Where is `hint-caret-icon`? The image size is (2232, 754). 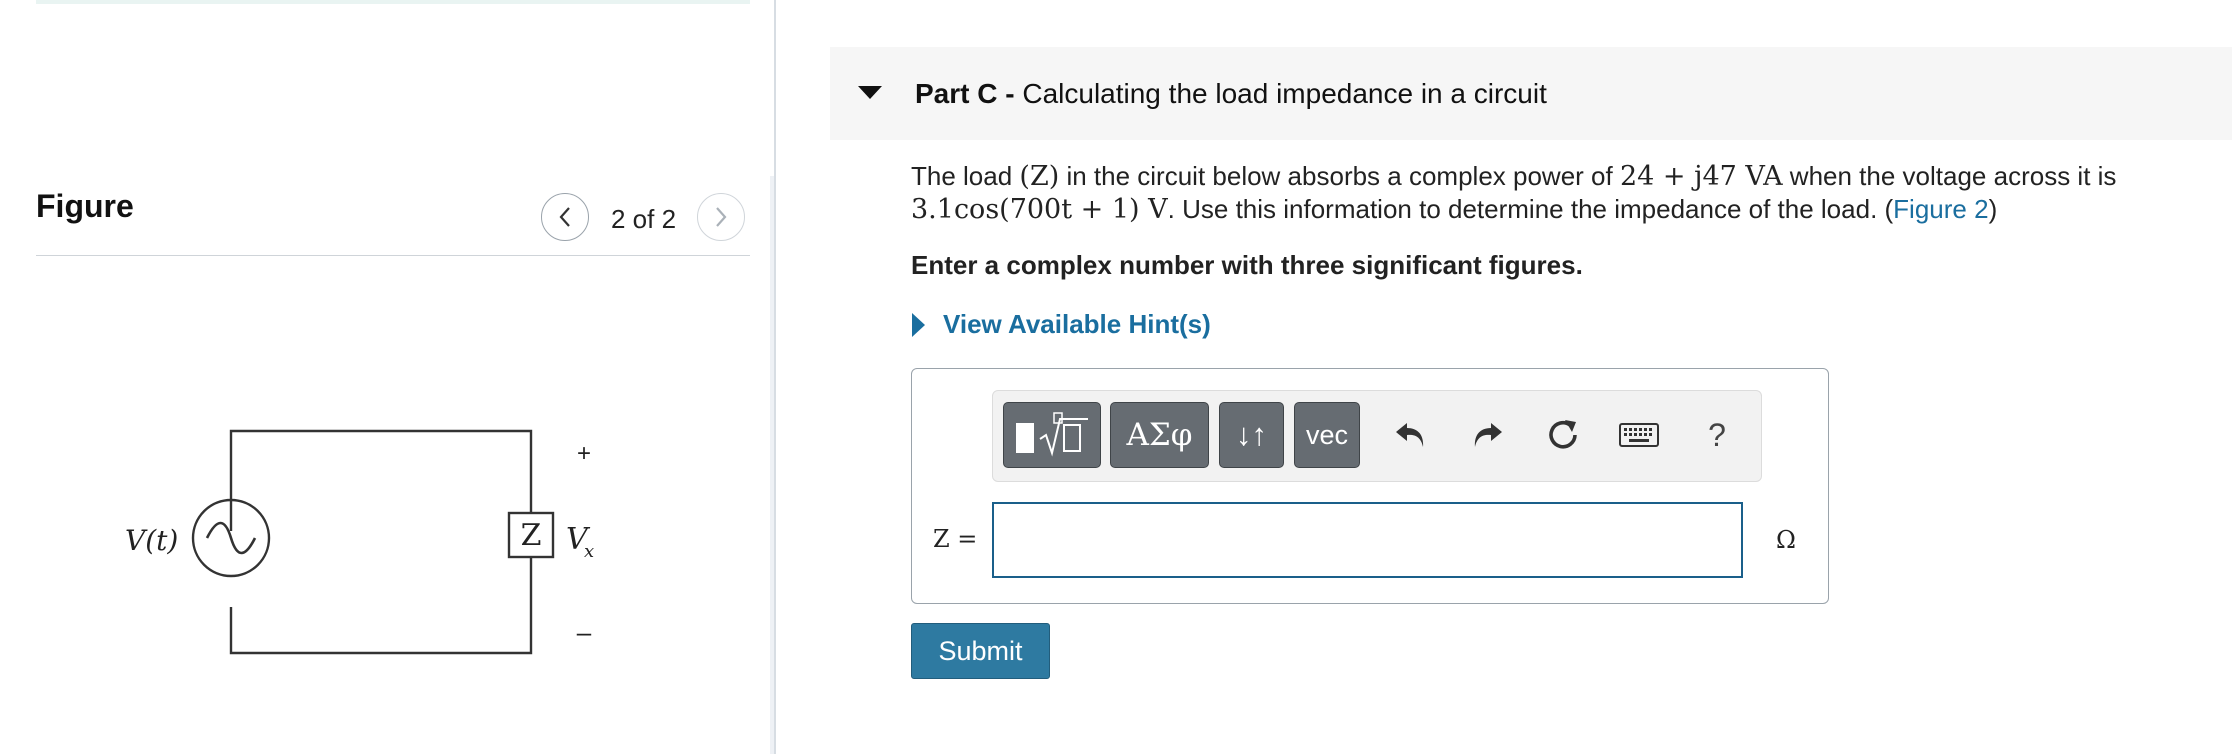
hint-caret-icon is located at coordinates (918, 325).